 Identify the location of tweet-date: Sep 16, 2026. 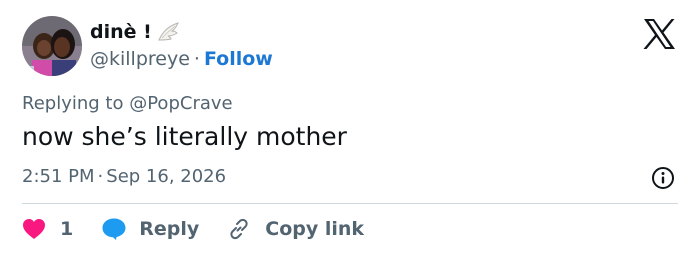
(166, 176).